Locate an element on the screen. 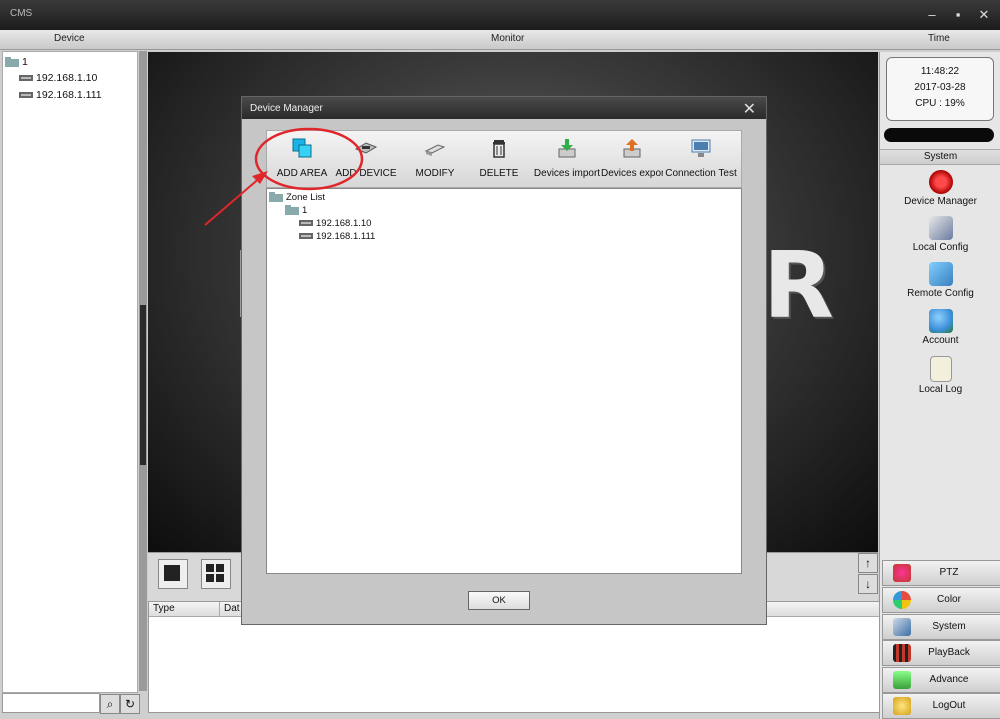 Image resolution: width=1000 pixels, height=719 pixels. device-search-input is located at coordinates (51, 703).